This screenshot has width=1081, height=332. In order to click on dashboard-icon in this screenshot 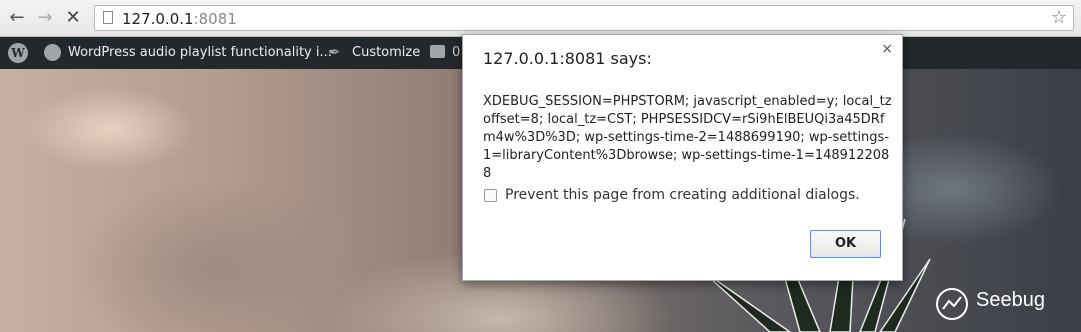, I will do `click(52, 52)`.